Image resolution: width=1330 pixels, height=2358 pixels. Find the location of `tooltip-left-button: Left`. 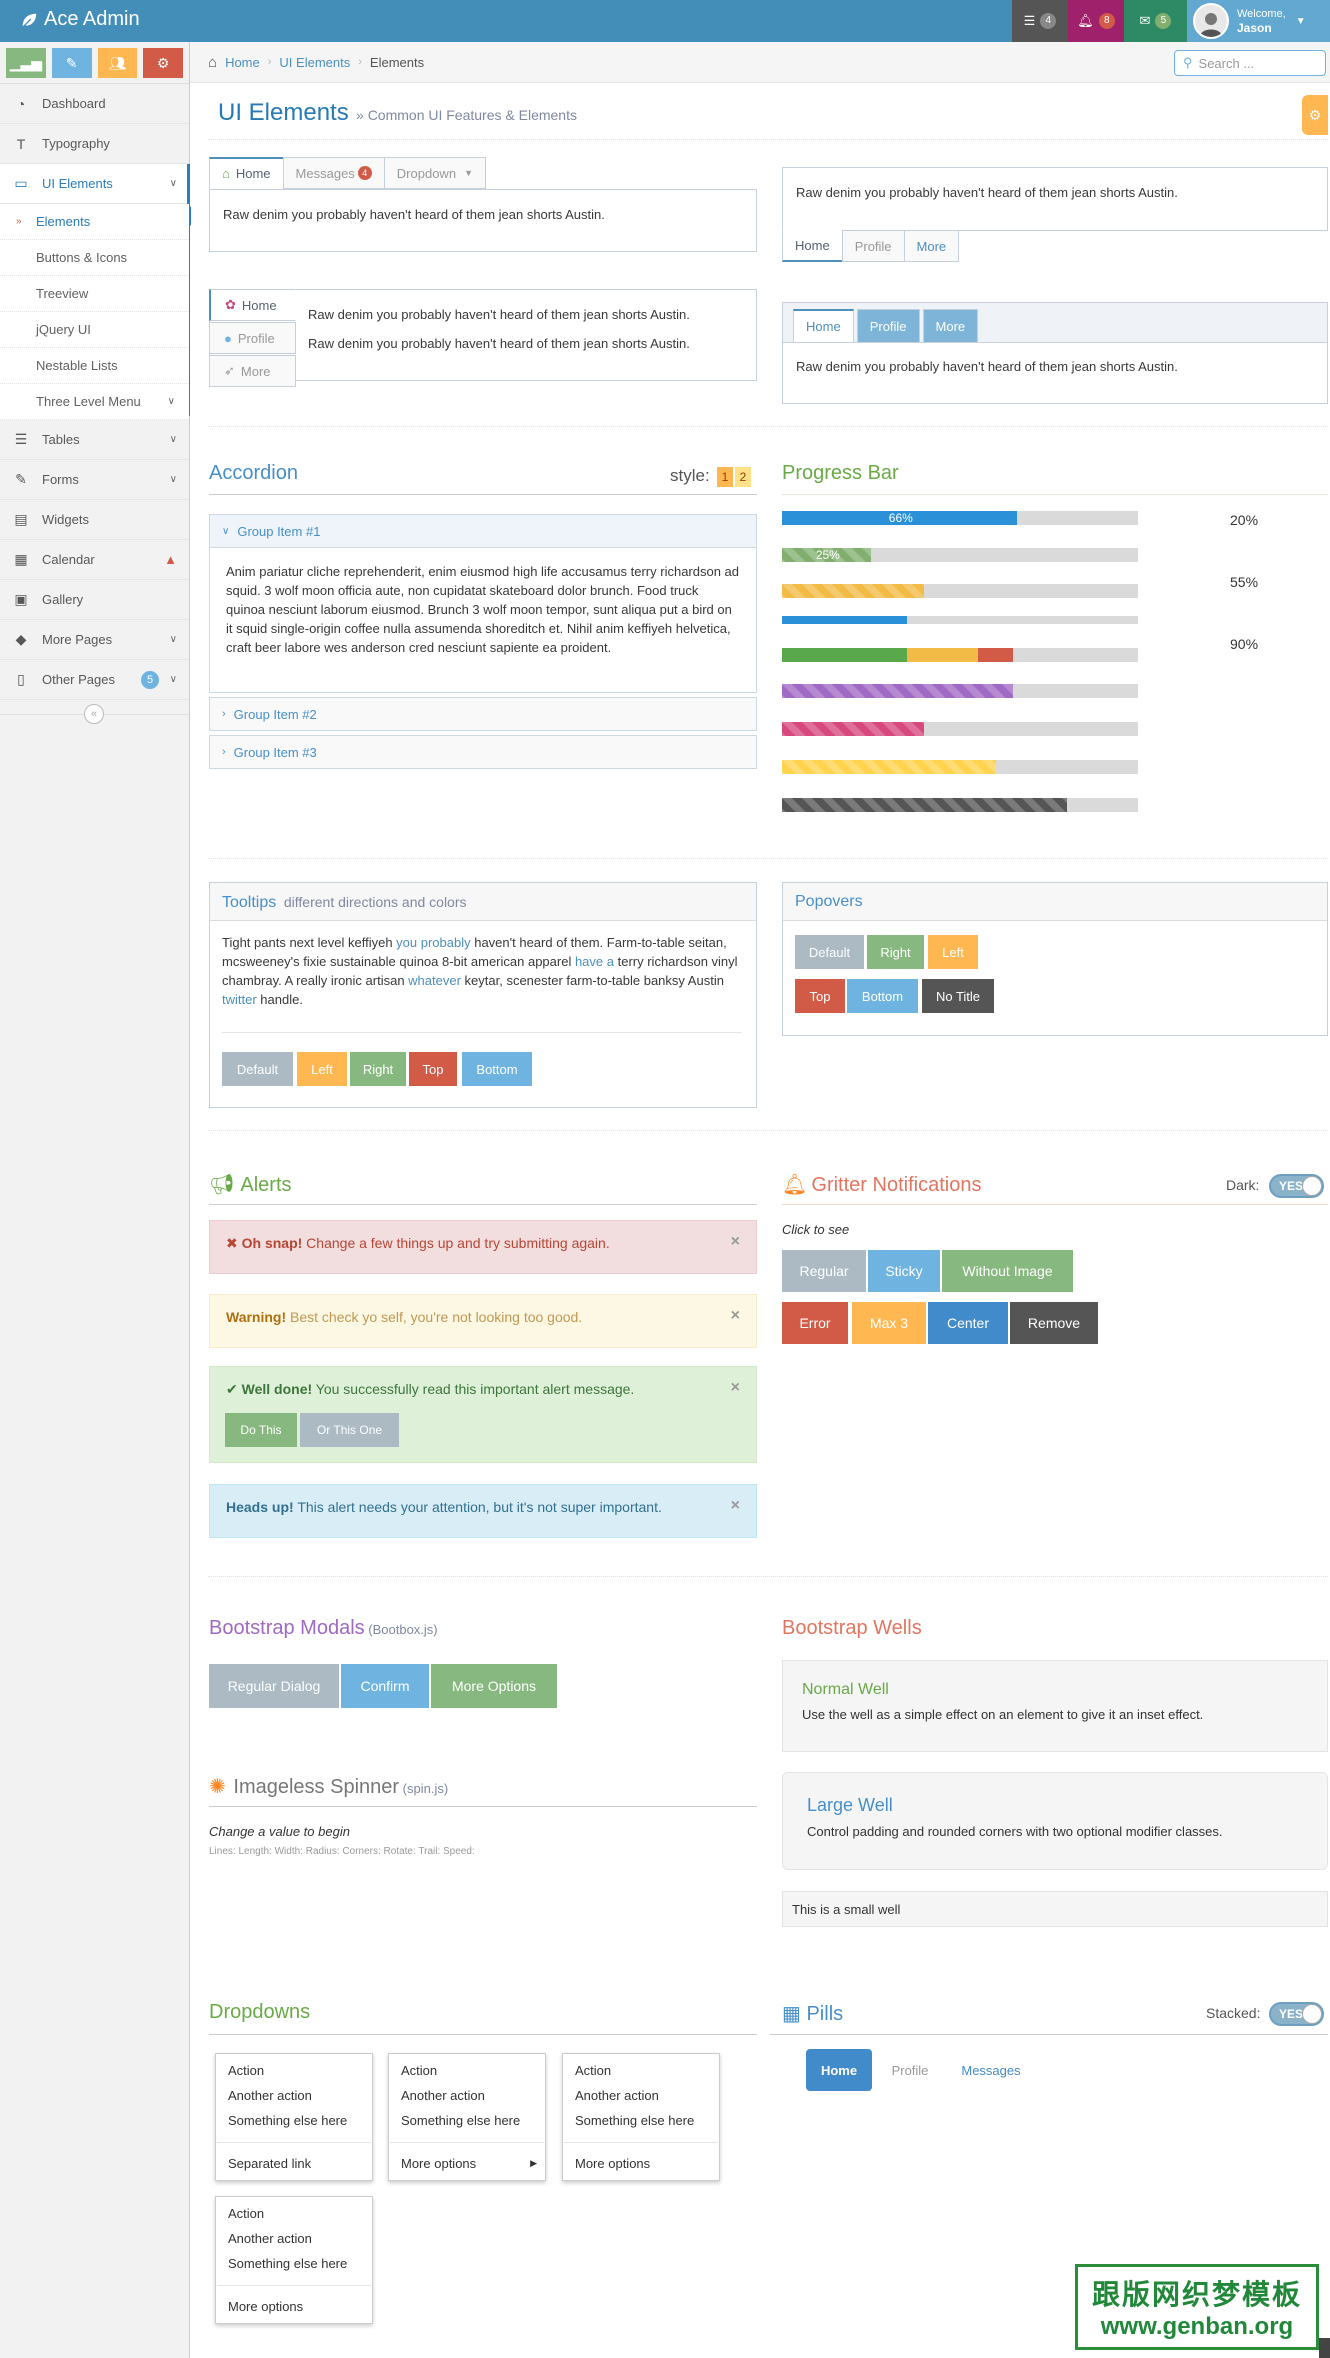

tooltip-left-button: Left is located at coordinates (322, 1069).